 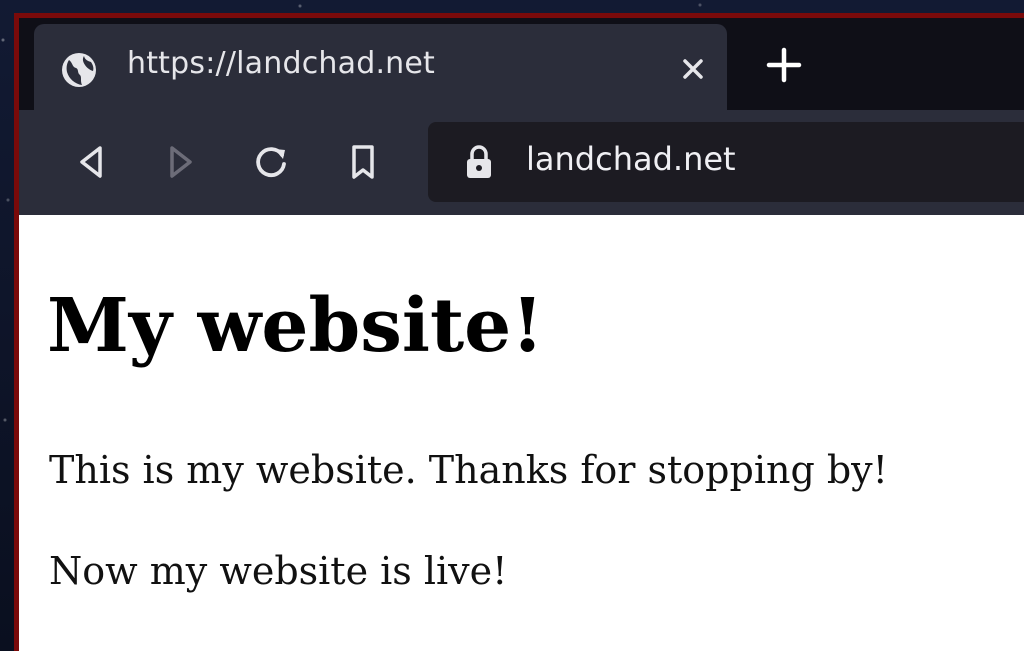 I want to click on globe-icon, so click(x=79, y=70).